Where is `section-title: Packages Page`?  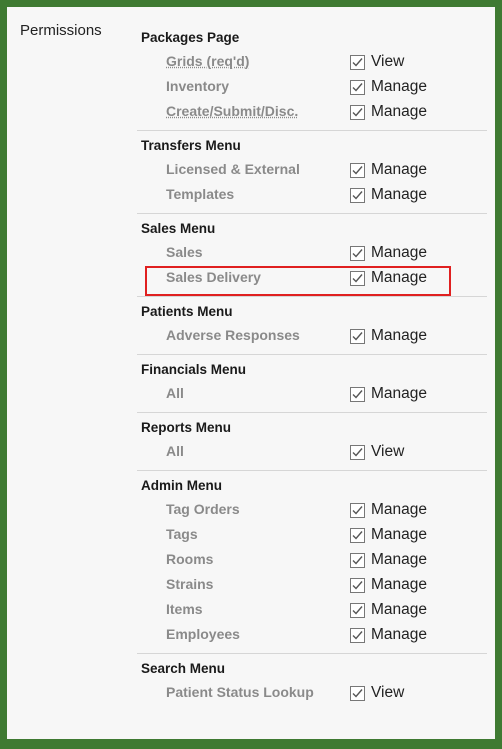
section-title: Packages Page is located at coordinates (190, 37).